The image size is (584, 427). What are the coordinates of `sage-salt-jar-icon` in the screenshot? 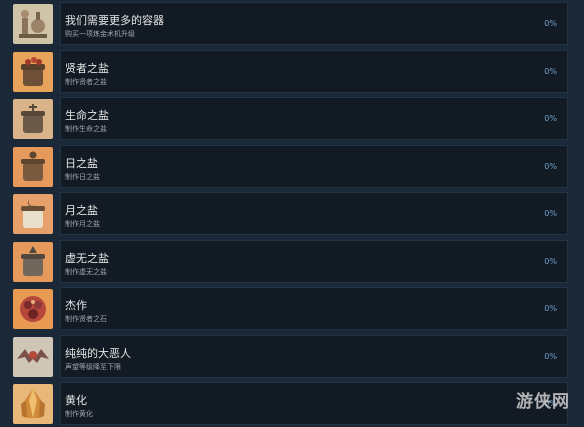 It's located at (33, 72).